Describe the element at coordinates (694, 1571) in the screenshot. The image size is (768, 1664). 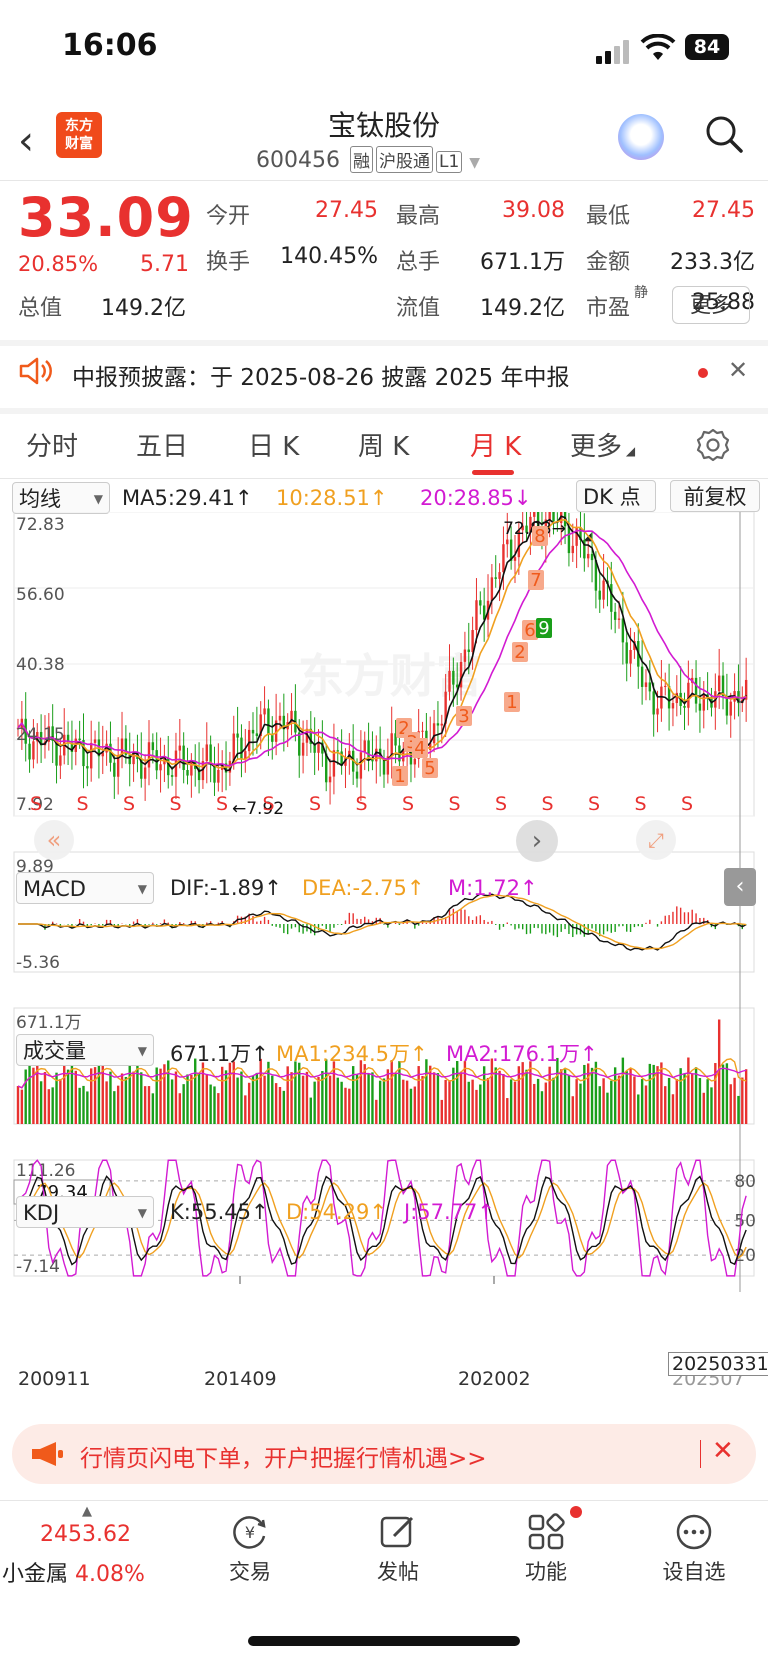
I see `nav-set-watchlist: 设自选` at that location.